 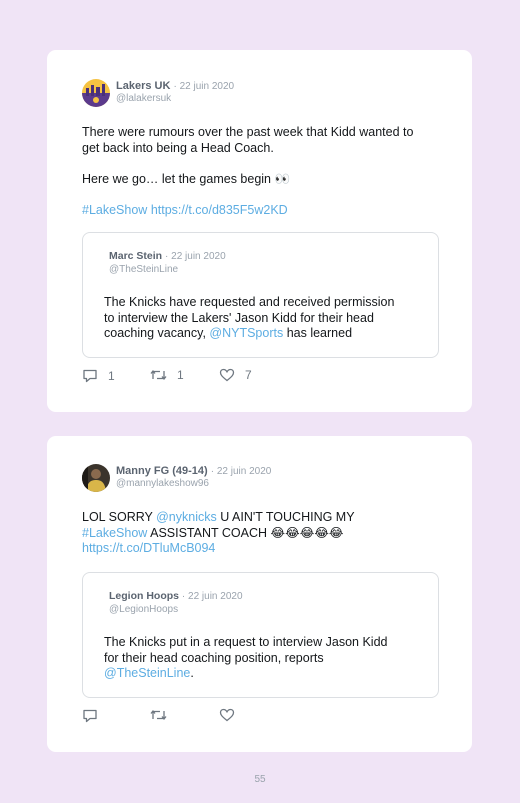 I want to click on author-line: Lakers UK · 22 juin 2020, so click(x=175, y=86).